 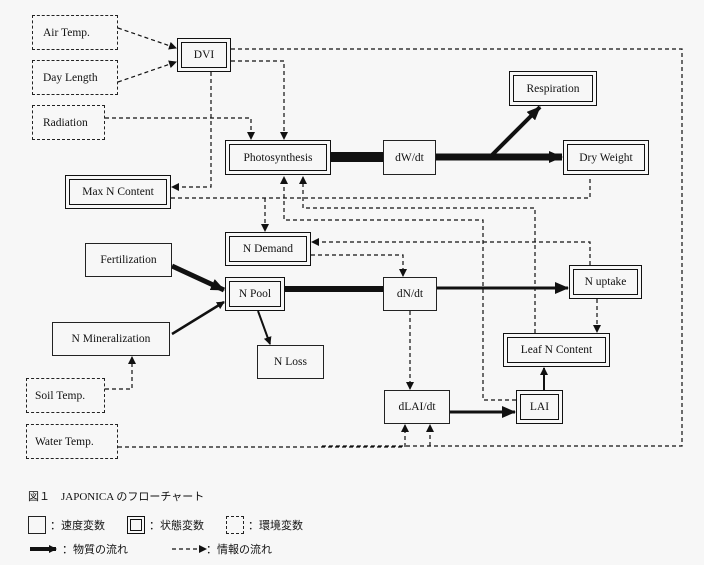 What do you see at coordinates (204, 55) in the screenshot?
I see `node-dvi: DVI` at bounding box center [204, 55].